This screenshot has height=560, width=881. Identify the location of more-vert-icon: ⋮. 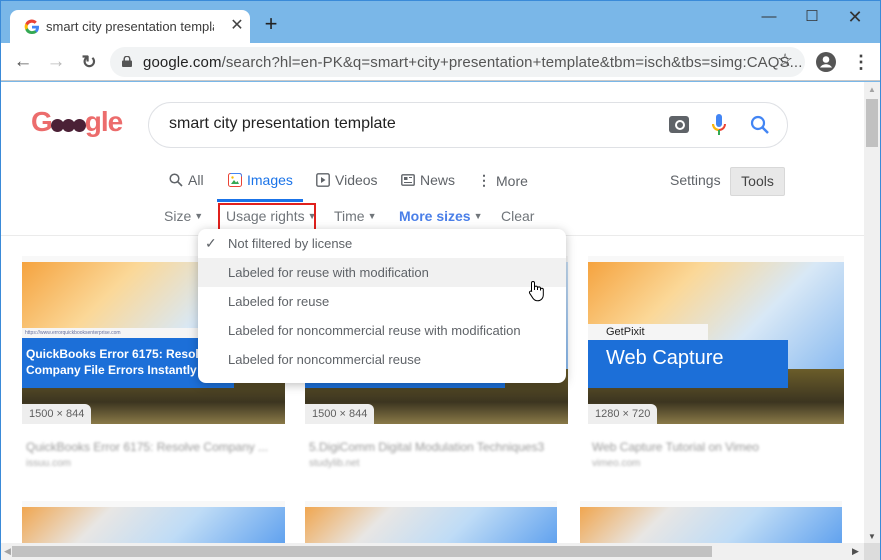
(484, 180).